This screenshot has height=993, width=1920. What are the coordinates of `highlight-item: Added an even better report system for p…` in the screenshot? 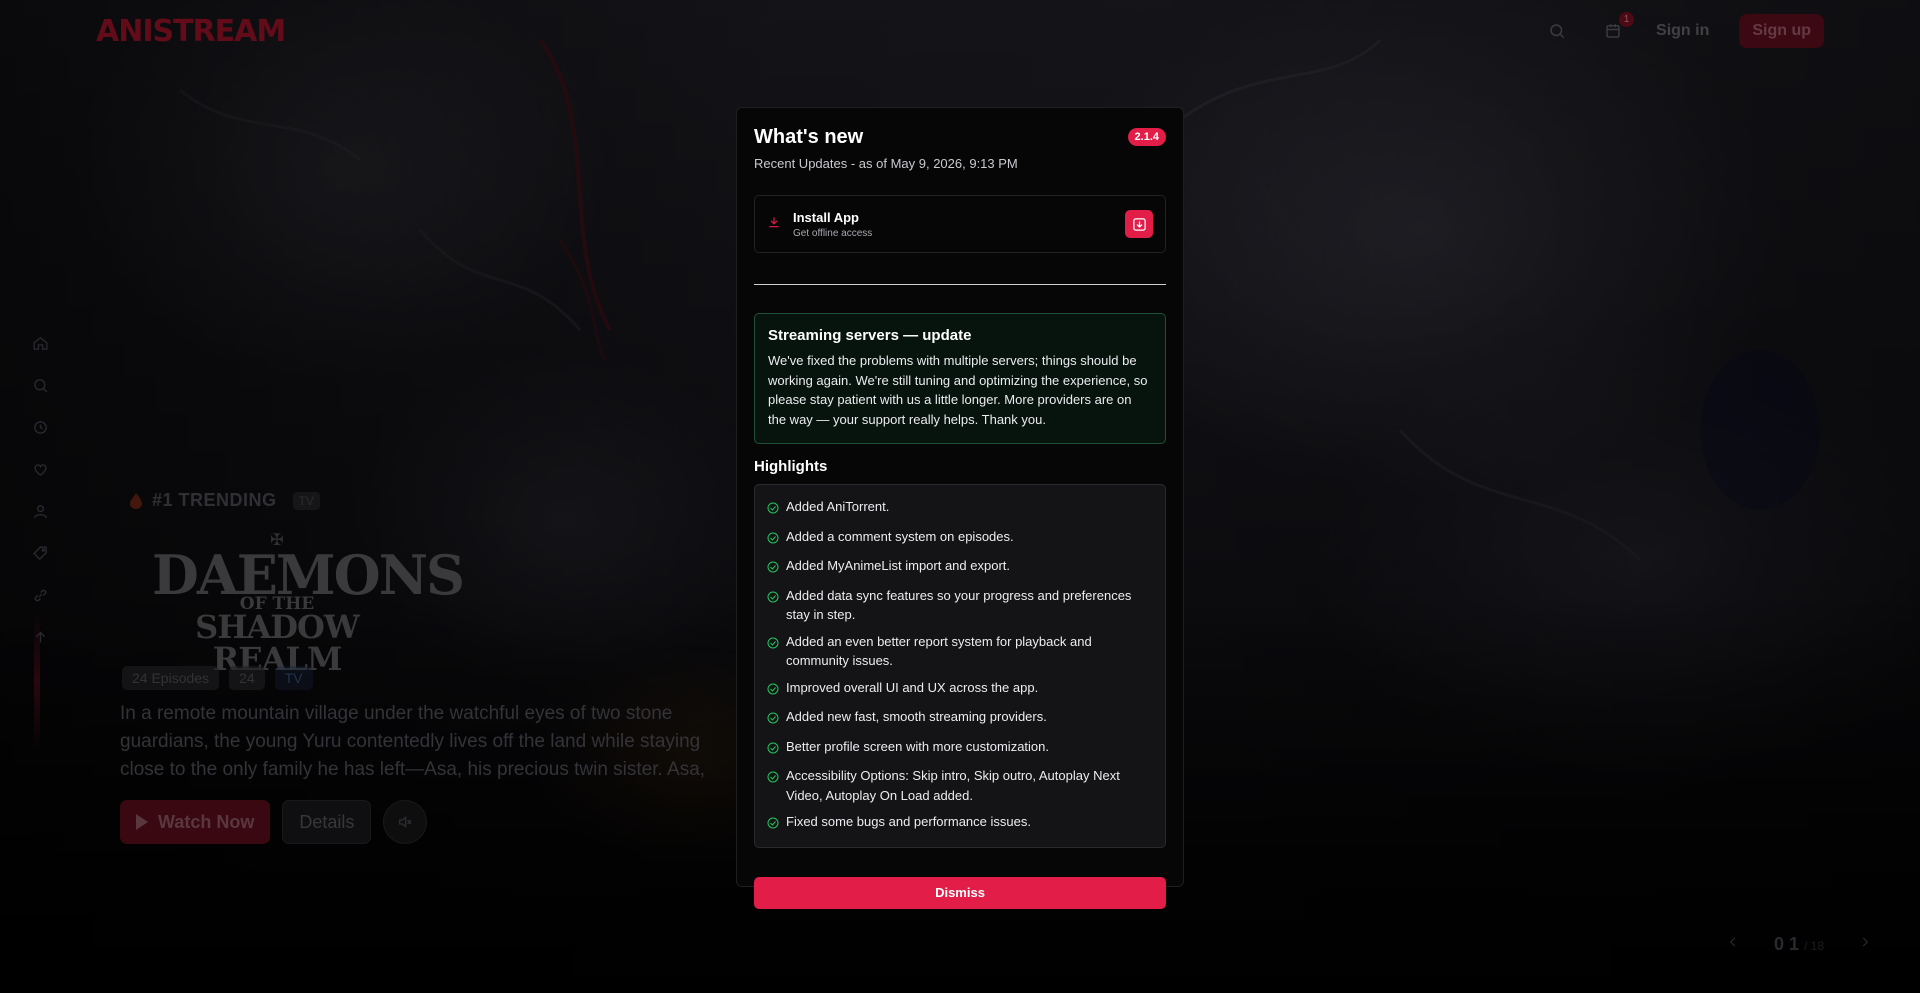 It's located at (960, 651).